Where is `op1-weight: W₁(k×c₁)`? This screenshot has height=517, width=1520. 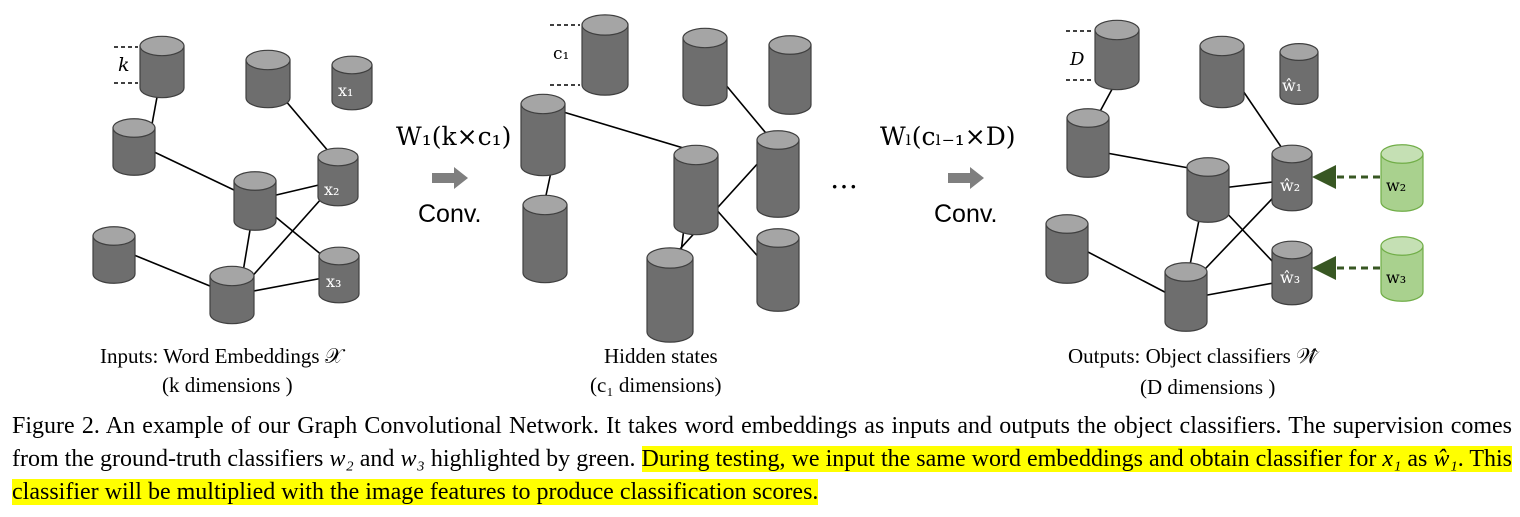 op1-weight: W₁(k×c₁) is located at coordinates (454, 136).